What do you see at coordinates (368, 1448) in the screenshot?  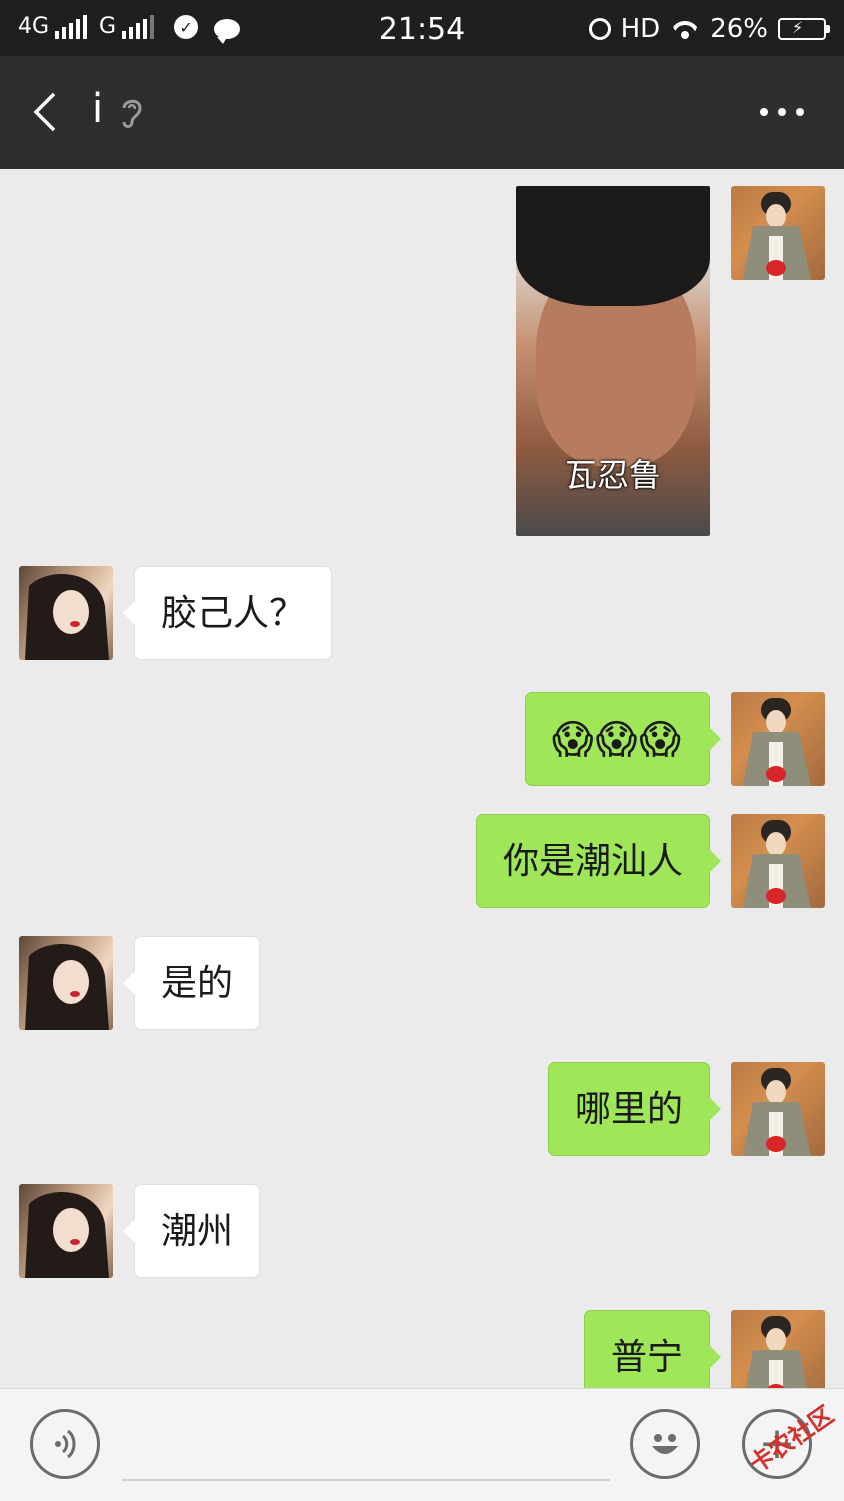 I see `message-input` at bounding box center [368, 1448].